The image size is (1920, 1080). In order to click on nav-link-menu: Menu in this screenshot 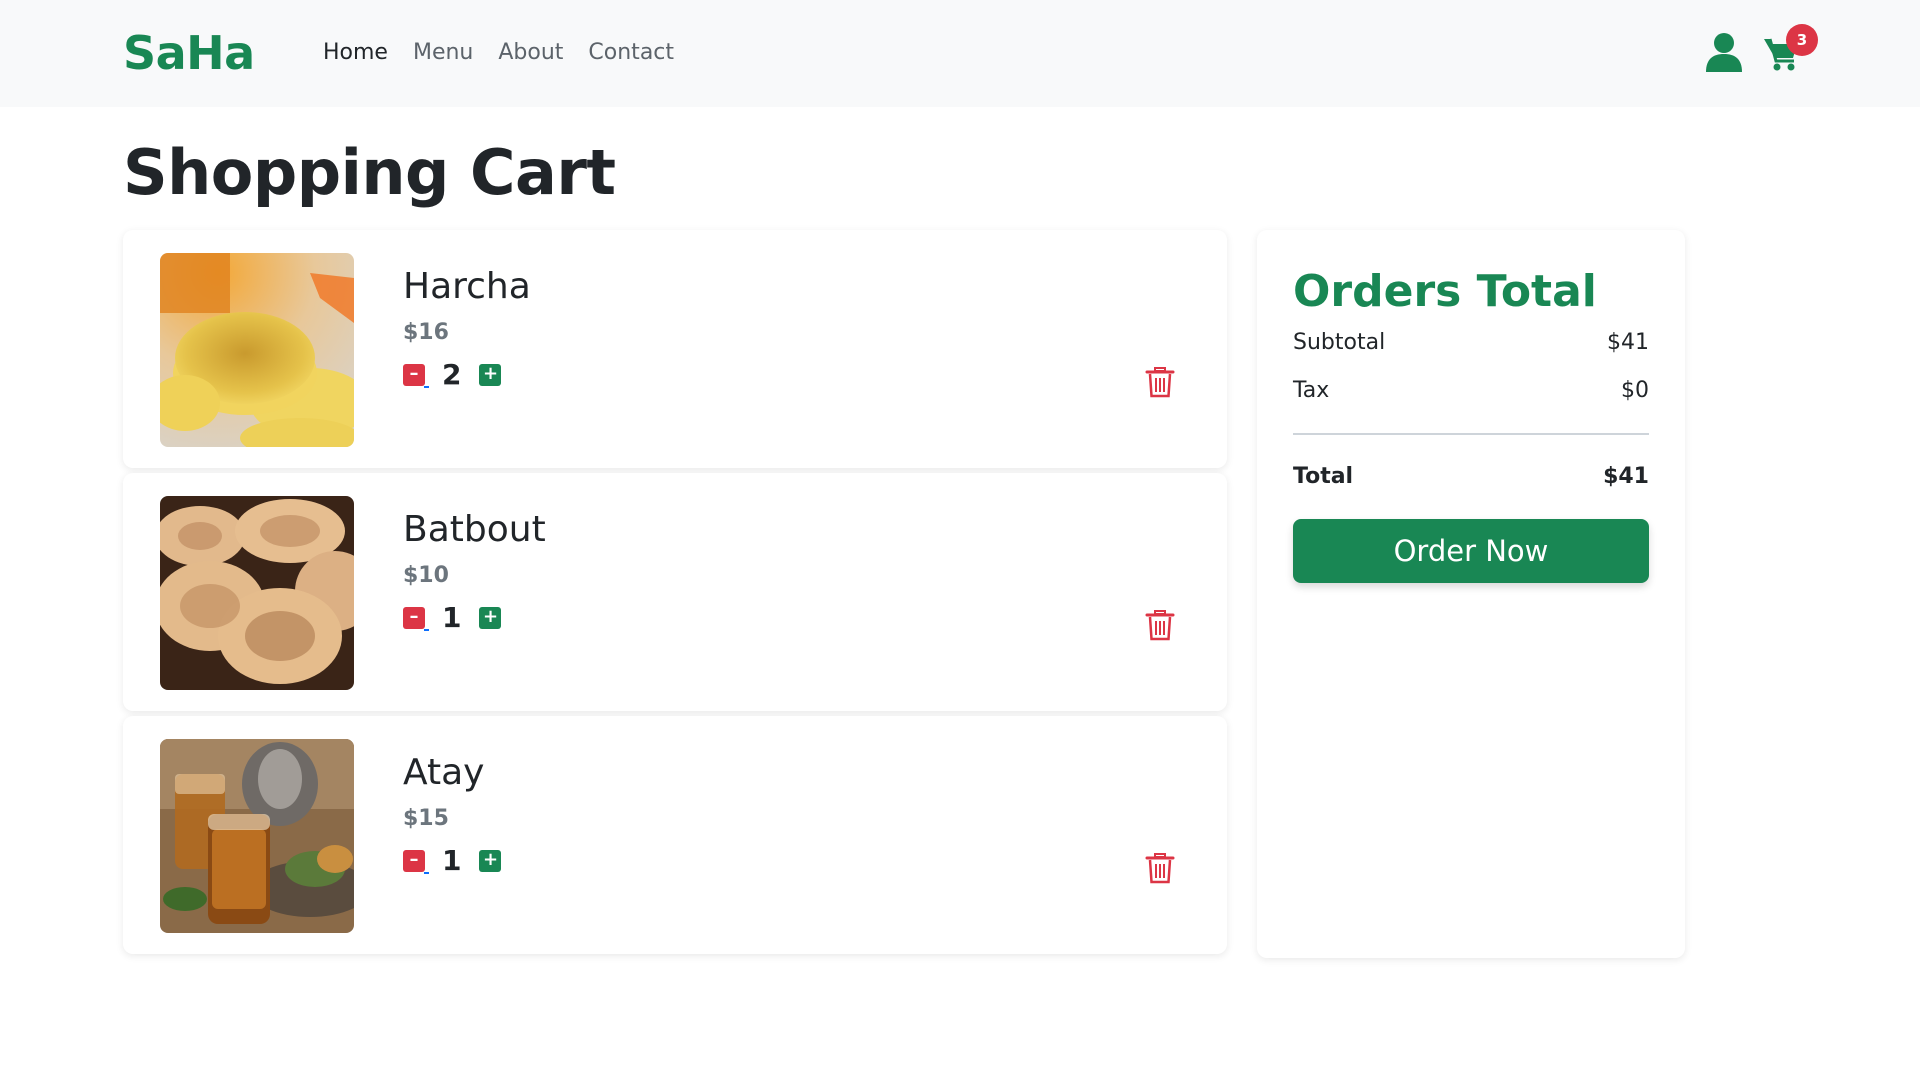, I will do `click(443, 52)`.